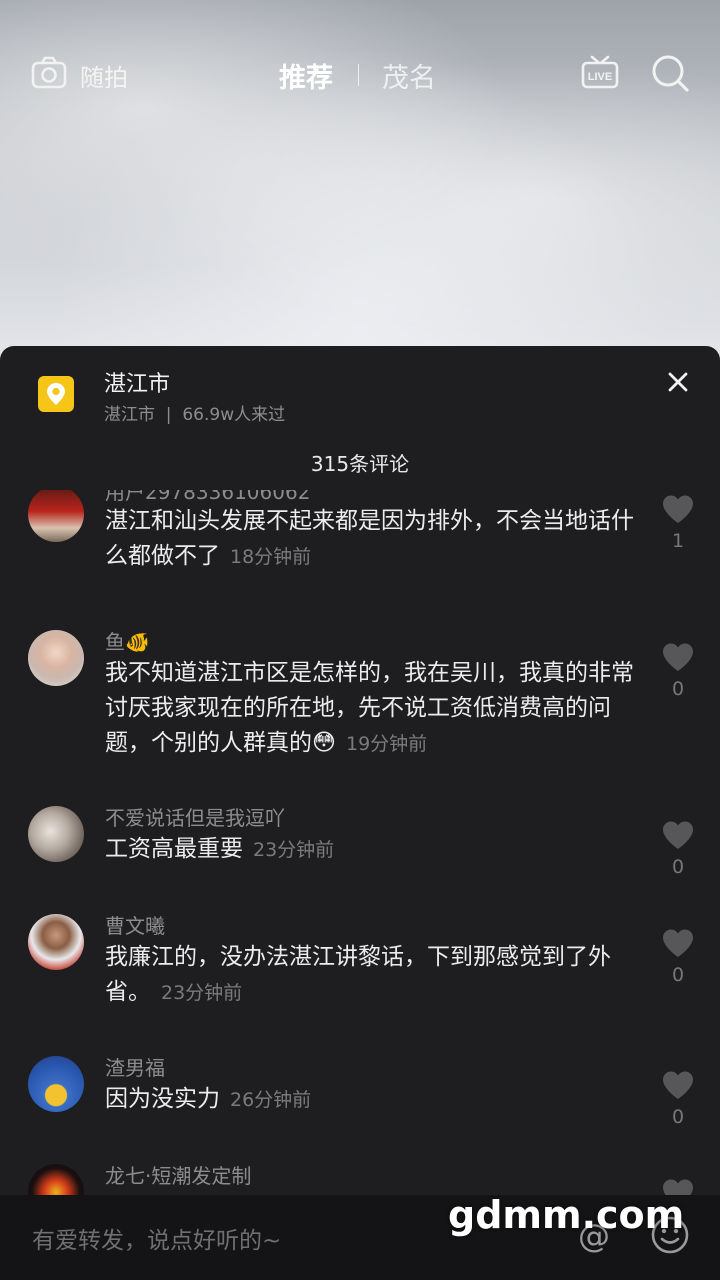 Image resolution: width=720 pixels, height=1280 pixels. What do you see at coordinates (104, 75) in the screenshot?
I see `camera-label: 随拍` at bounding box center [104, 75].